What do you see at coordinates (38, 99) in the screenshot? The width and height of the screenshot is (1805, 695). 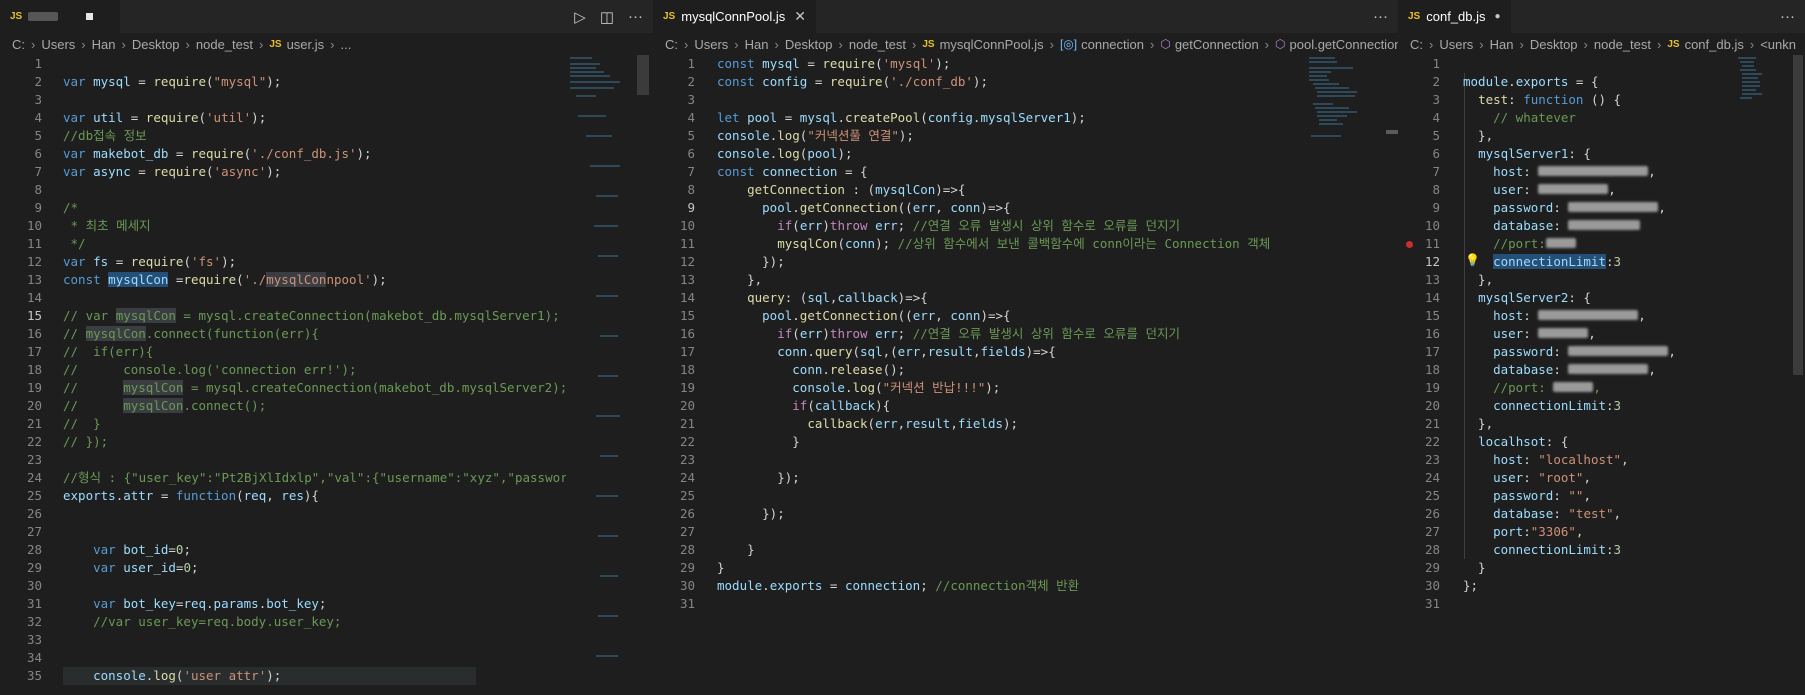 I see `code-line: 3` at bounding box center [38, 99].